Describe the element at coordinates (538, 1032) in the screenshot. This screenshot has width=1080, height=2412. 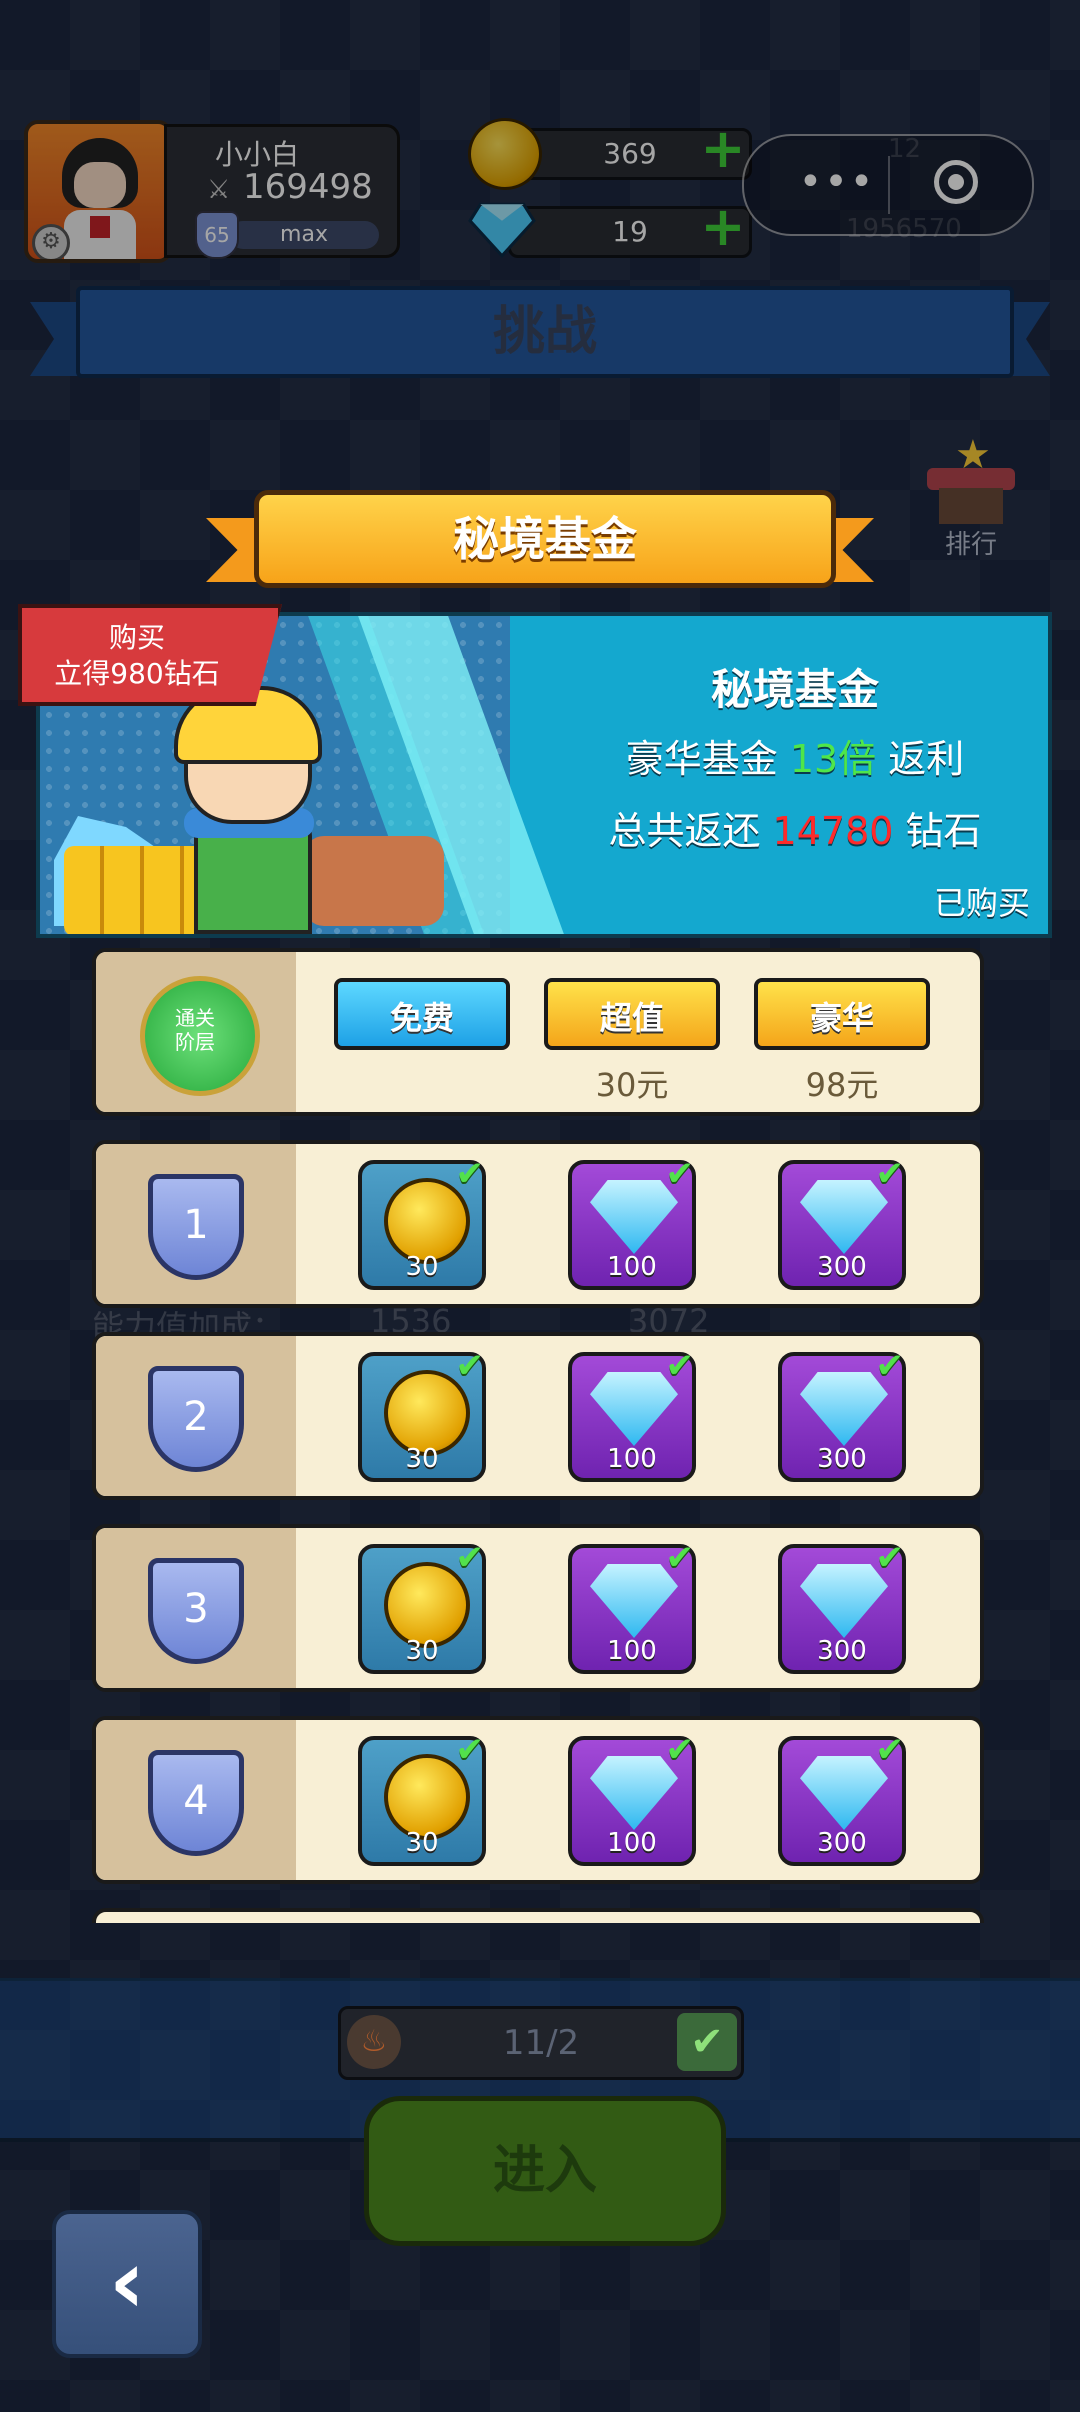
I see `fund-header-row: 通关 阶层 免费 超值 豪华 30元 98元` at that location.